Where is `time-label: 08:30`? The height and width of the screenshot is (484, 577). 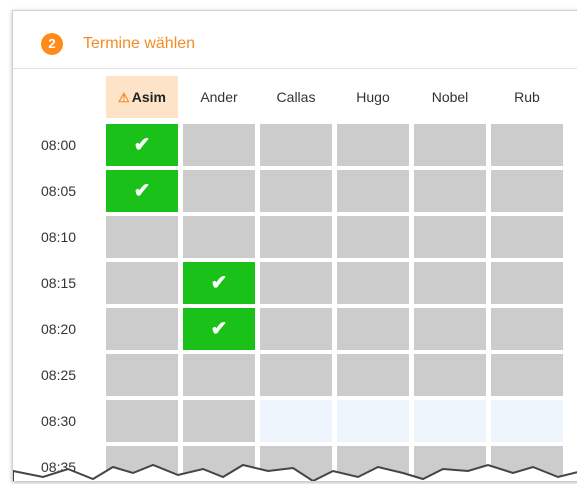
time-label: 08:30 is located at coordinates (59, 421).